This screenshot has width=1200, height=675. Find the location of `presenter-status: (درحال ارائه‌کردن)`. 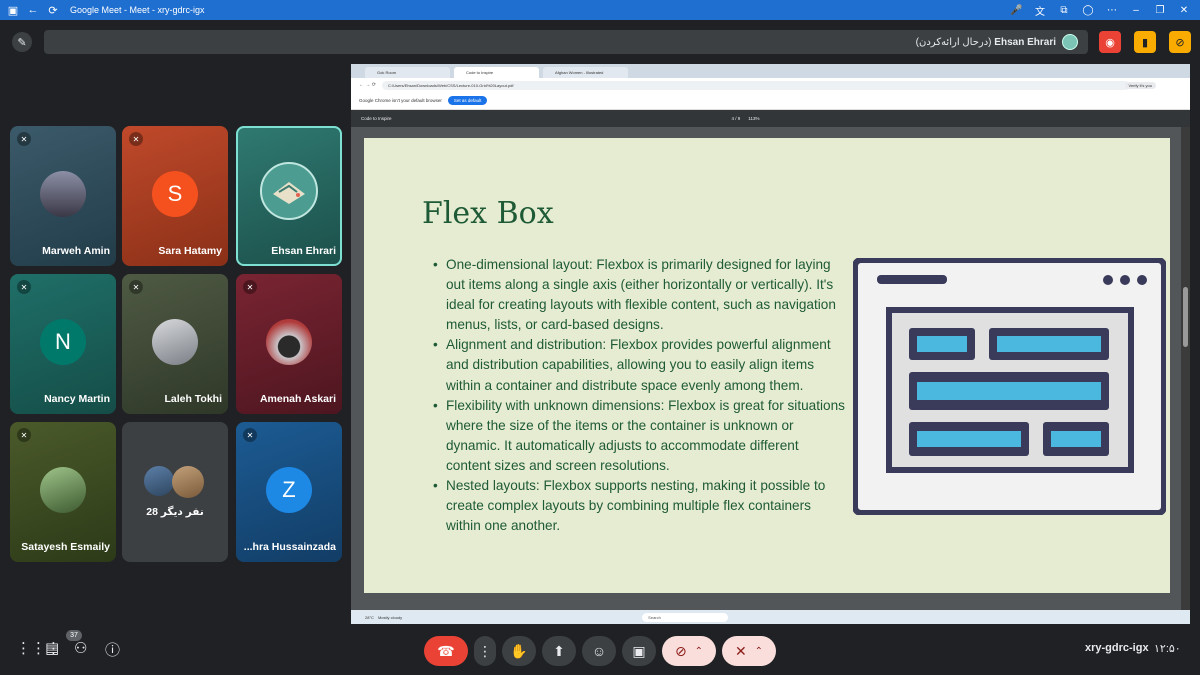

presenter-status: (درحال ارائه‌کردن) is located at coordinates (953, 42).